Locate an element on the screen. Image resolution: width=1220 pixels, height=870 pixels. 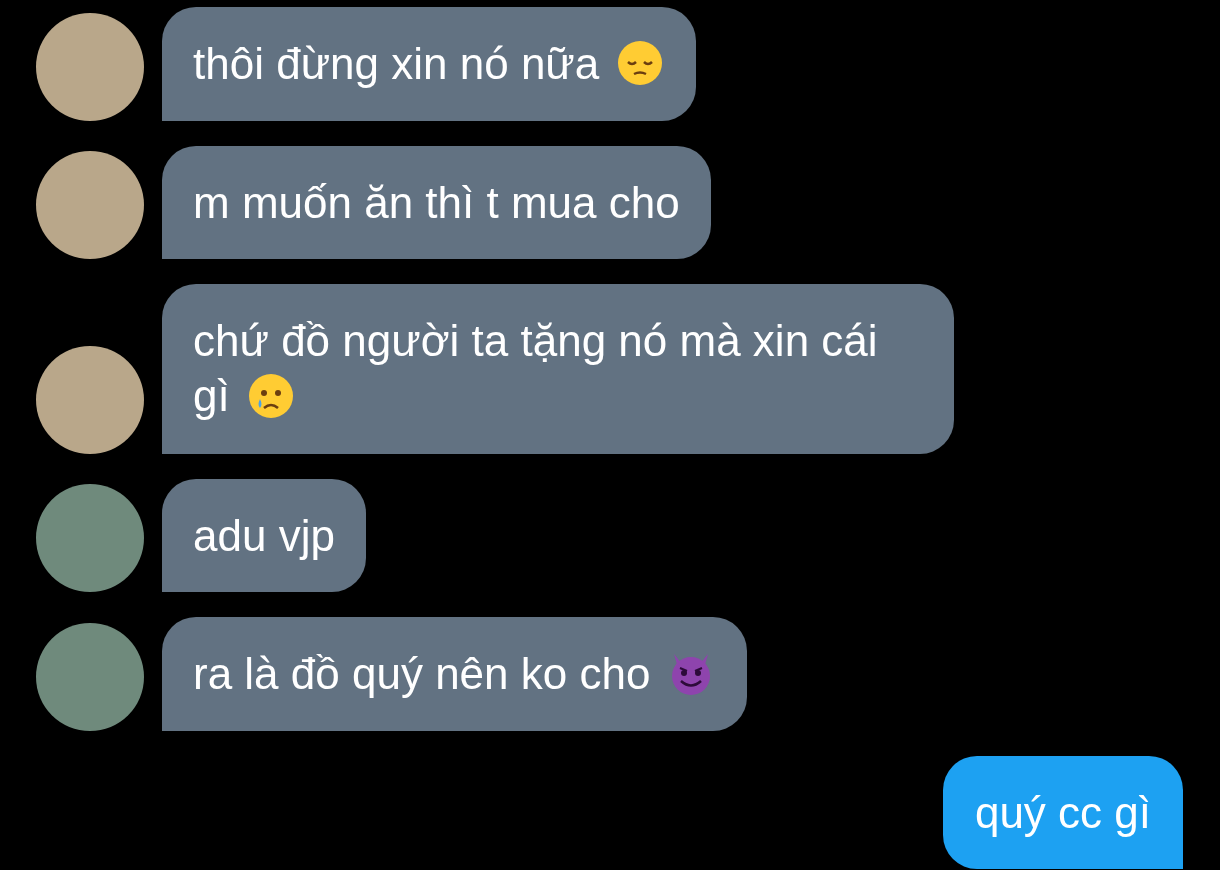
message-bubble: adu vjp is located at coordinates (264, 535).